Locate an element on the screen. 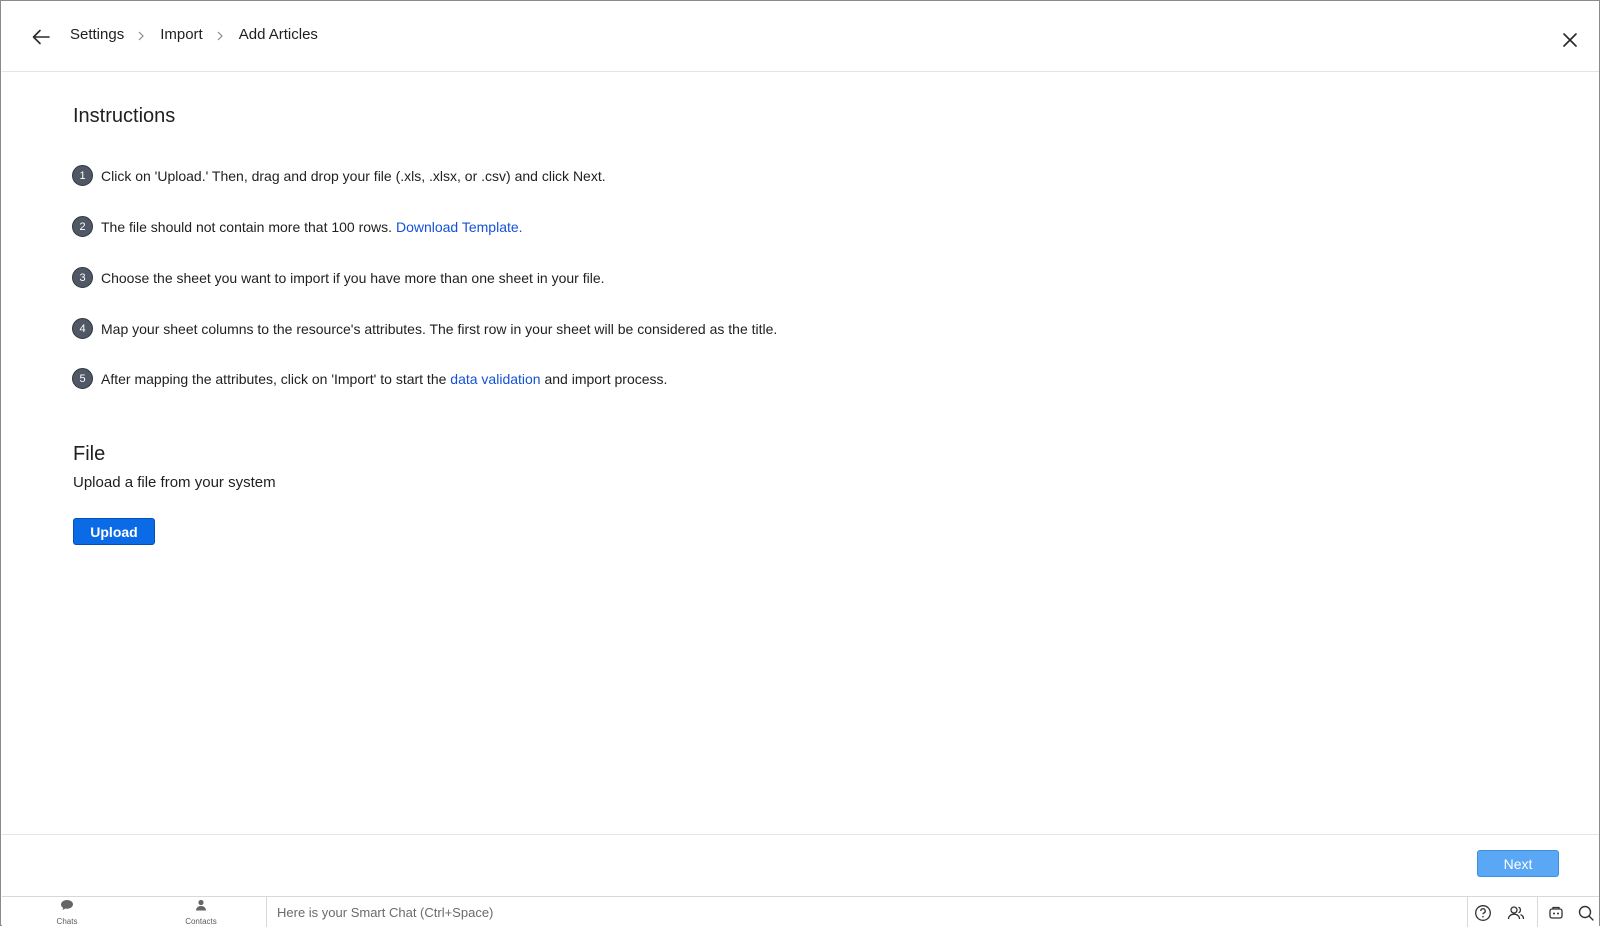  step-number-badge: 2 is located at coordinates (82, 226).